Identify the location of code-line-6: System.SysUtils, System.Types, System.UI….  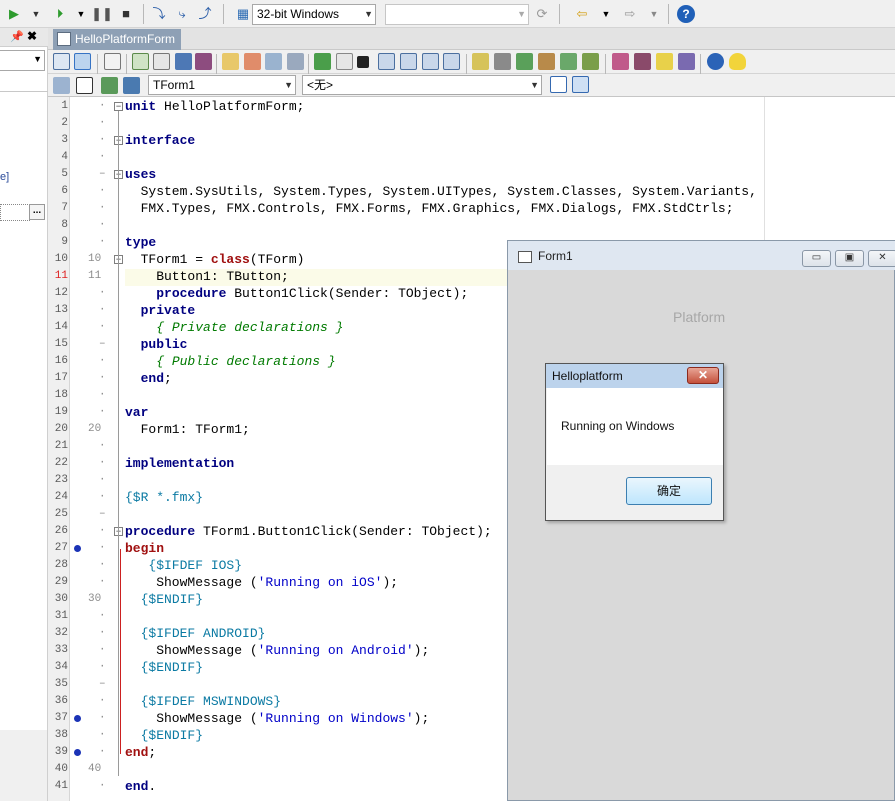
(441, 191).